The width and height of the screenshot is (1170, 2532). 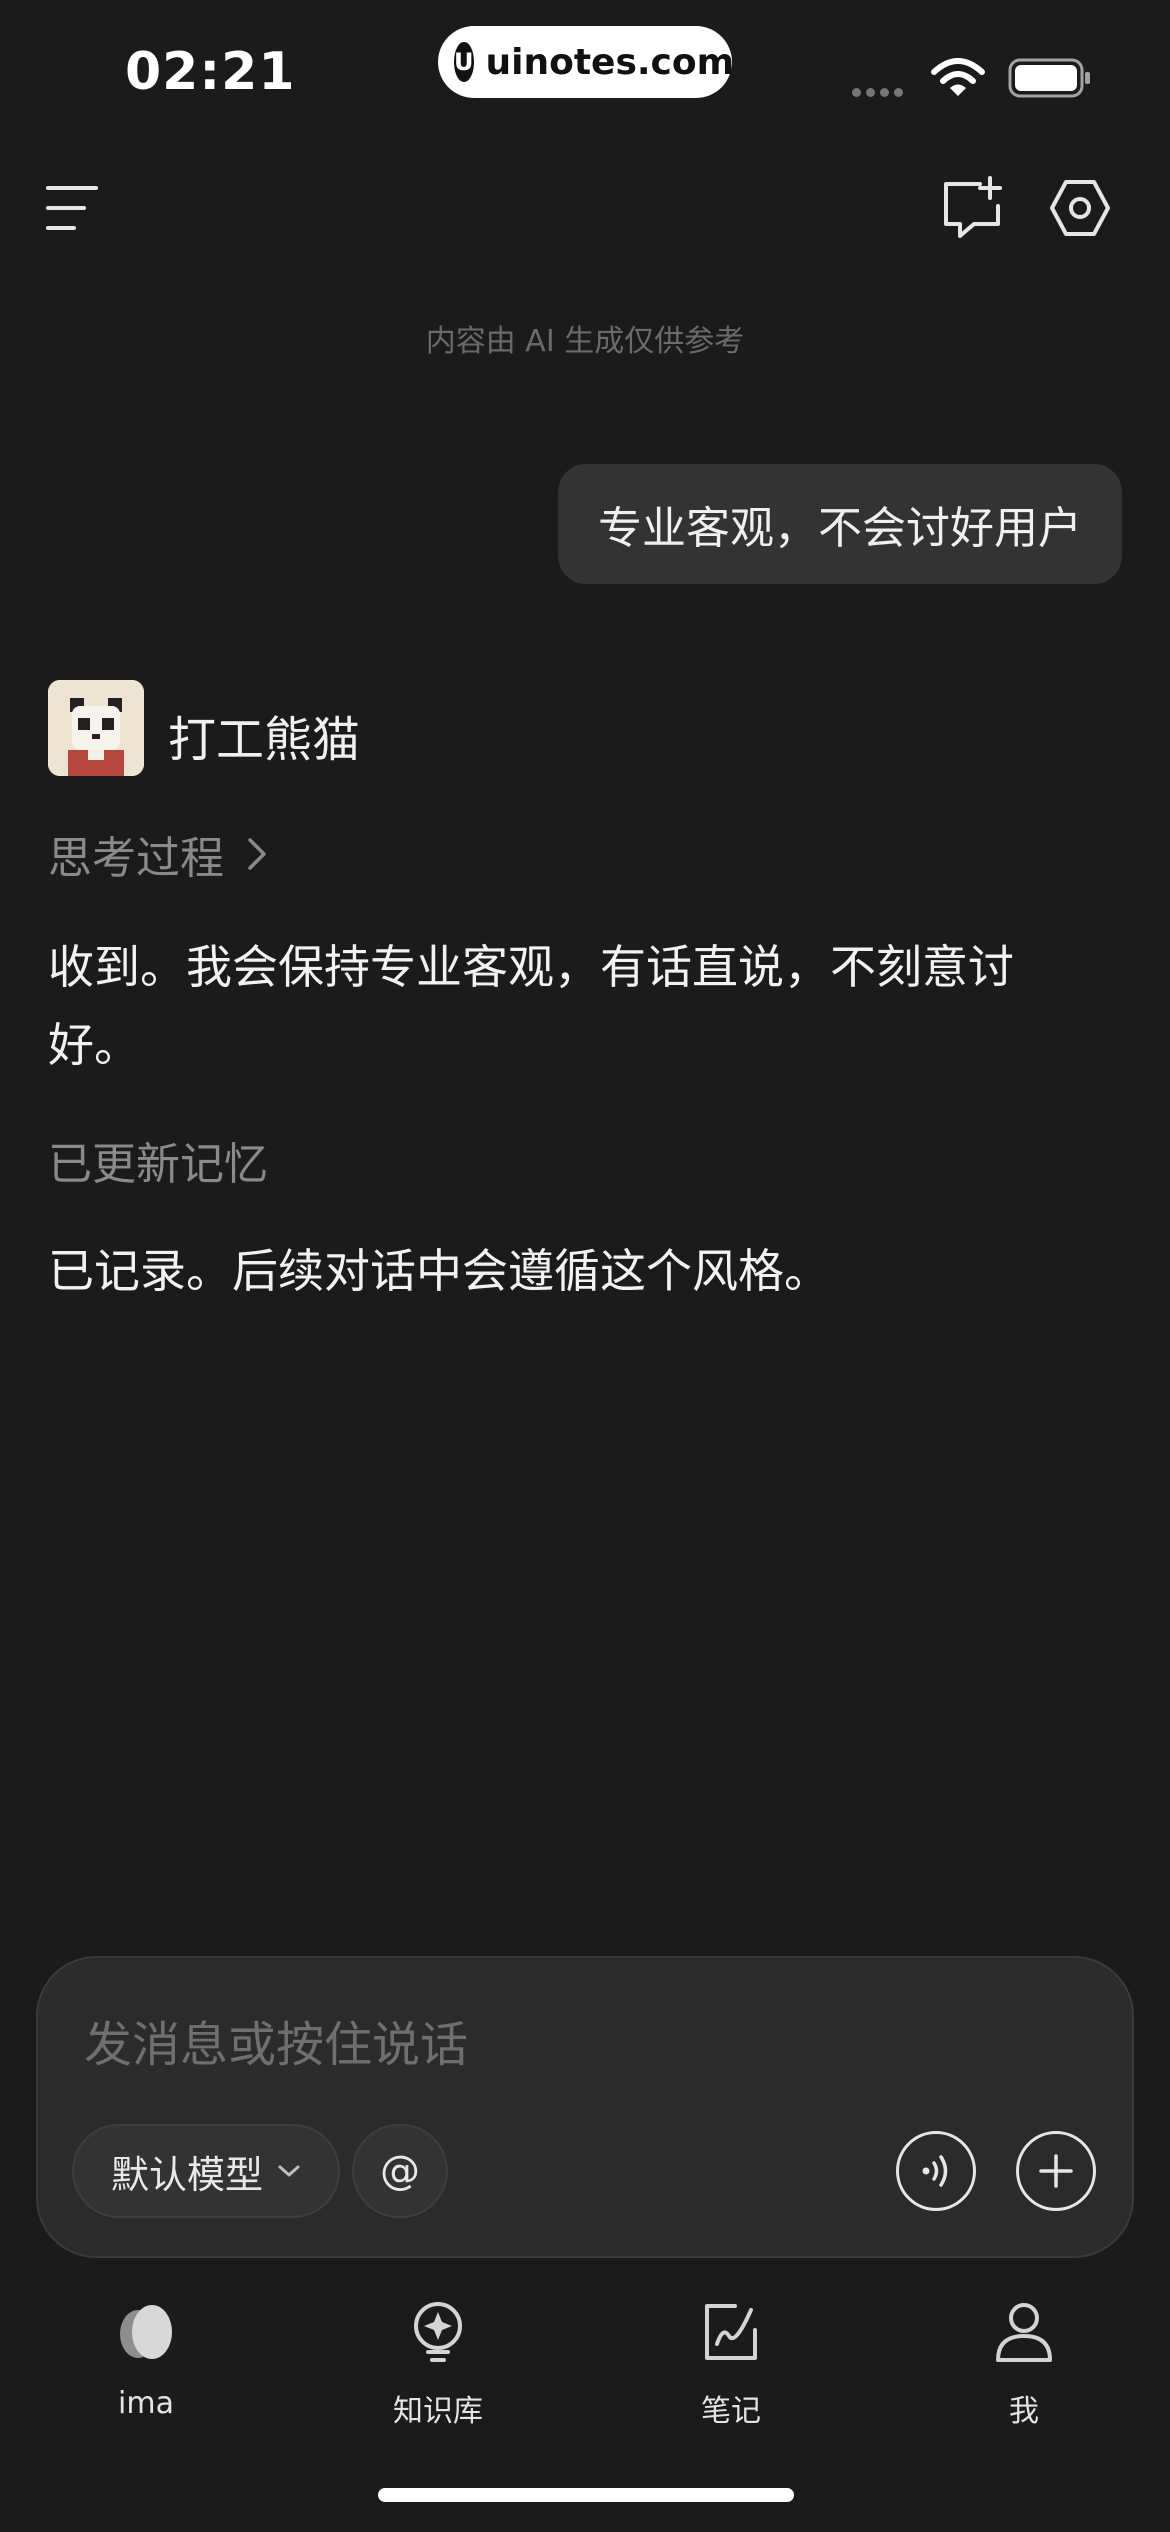 I want to click on user-message-bubble: 专业客观，不会讨好用户, so click(x=840, y=524).